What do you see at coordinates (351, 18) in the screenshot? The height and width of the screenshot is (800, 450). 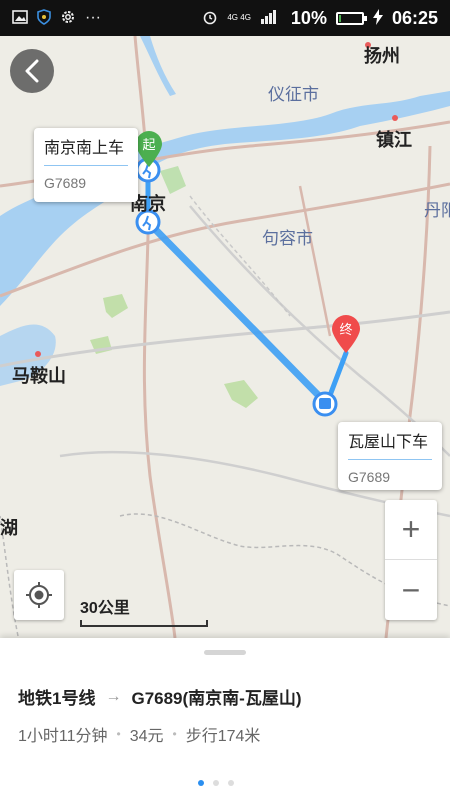 I see `battery-icon` at bounding box center [351, 18].